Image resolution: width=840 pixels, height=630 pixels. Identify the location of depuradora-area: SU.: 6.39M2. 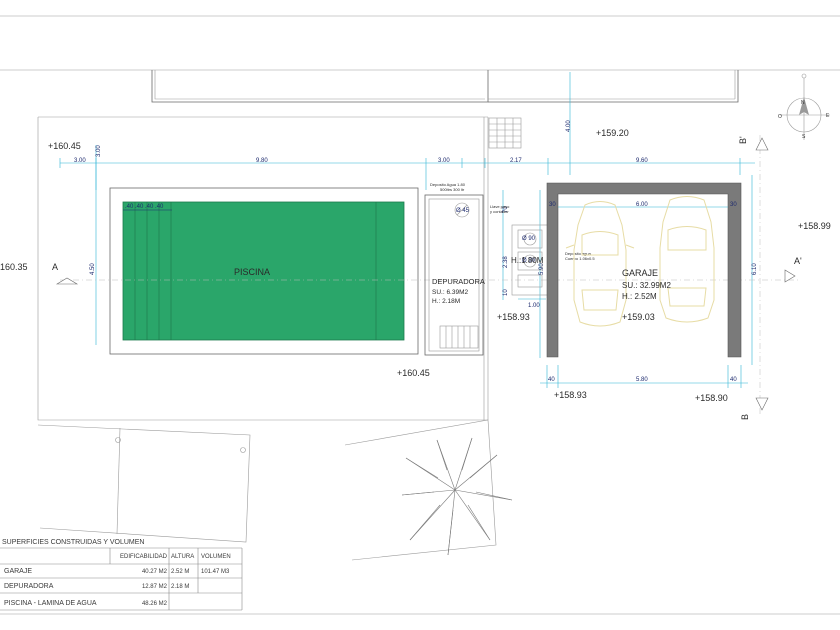
(450, 292).